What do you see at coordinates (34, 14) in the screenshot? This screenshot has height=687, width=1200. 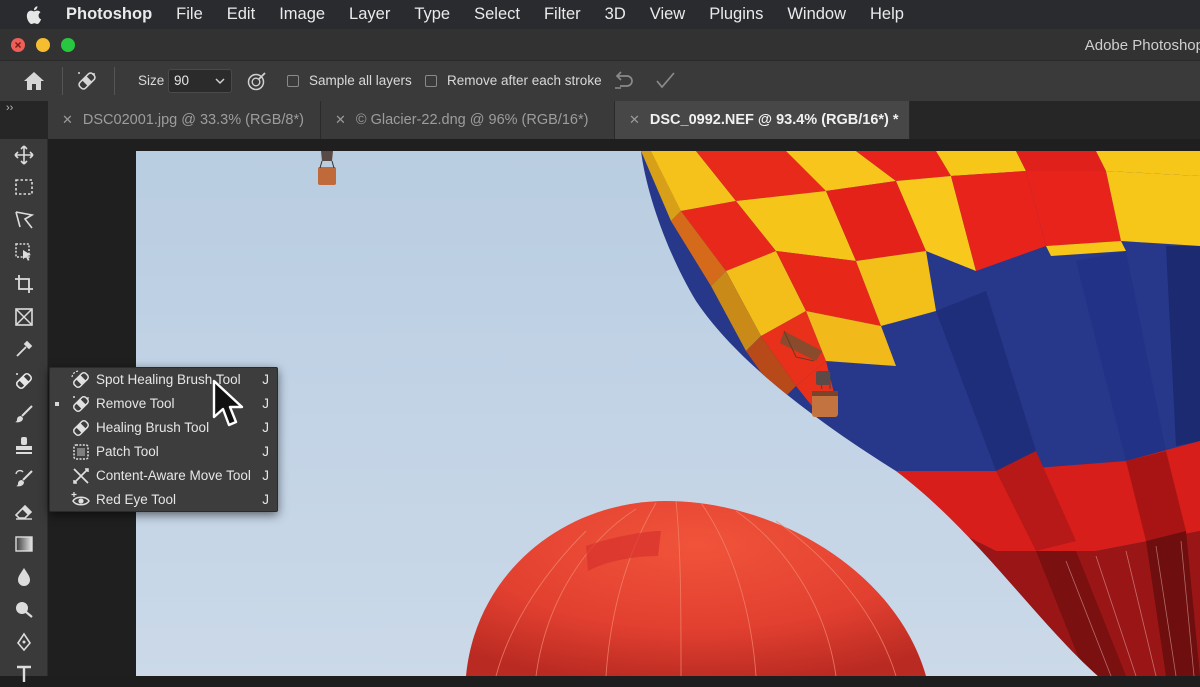 I see `apple-icon` at bounding box center [34, 14].